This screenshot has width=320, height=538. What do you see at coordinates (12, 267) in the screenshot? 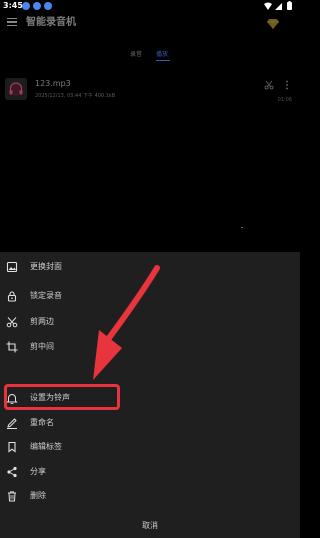
I see `image-icon` at bounding box center [12, 267].